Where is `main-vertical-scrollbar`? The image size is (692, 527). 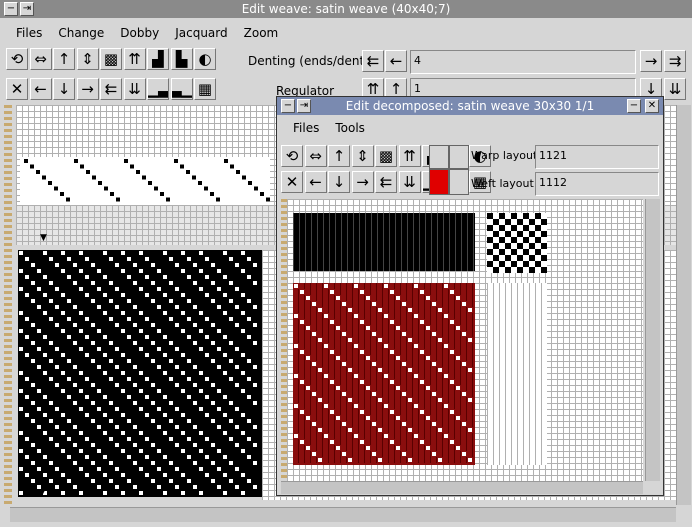 main-vertical-scrollbar is located at coordinates (683, 305).